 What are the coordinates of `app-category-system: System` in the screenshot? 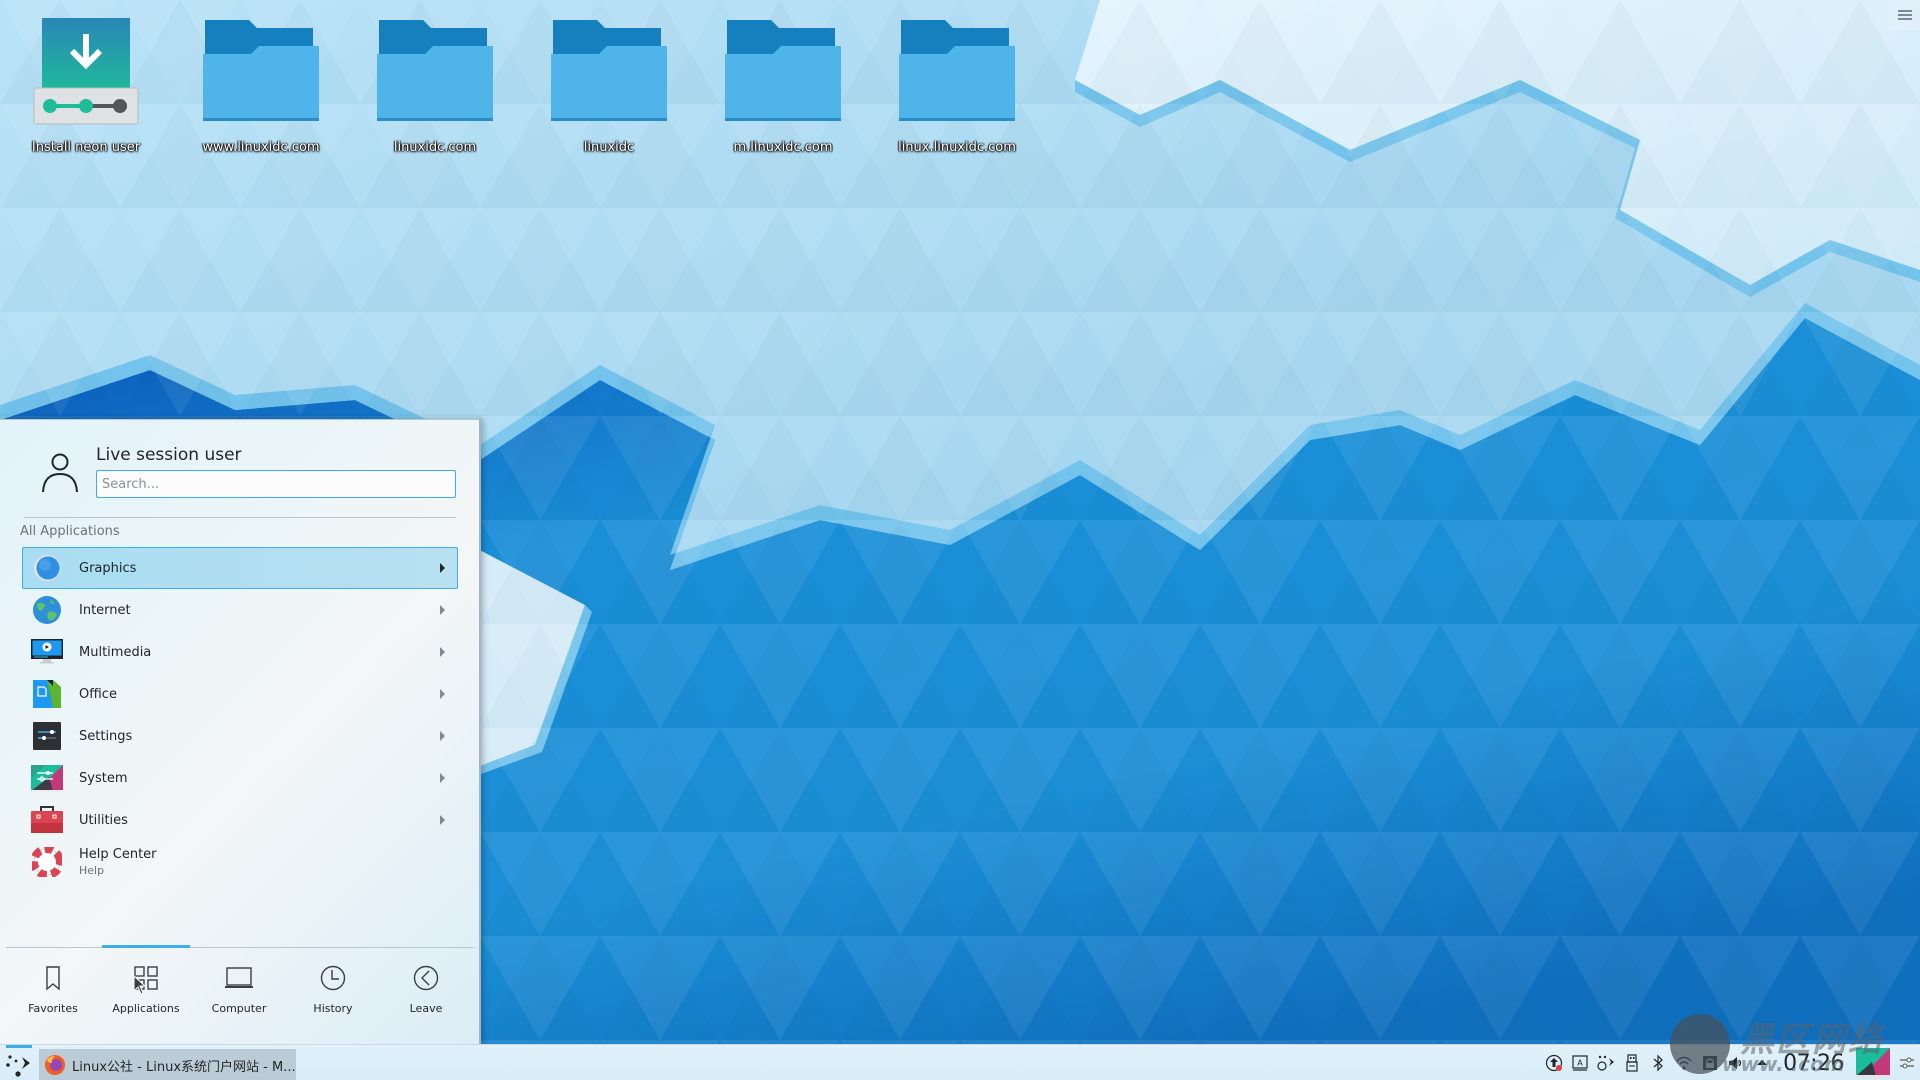 It's located at (240, 778).